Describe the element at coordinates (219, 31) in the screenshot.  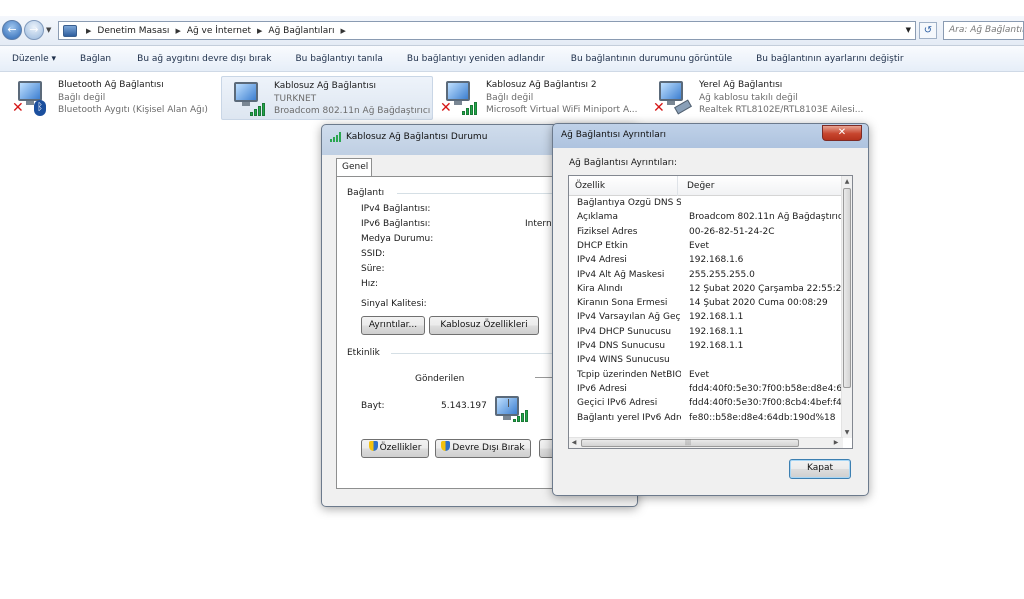
I see `breadcrumb-network-internet: Ağ ve İnternet` at that location.